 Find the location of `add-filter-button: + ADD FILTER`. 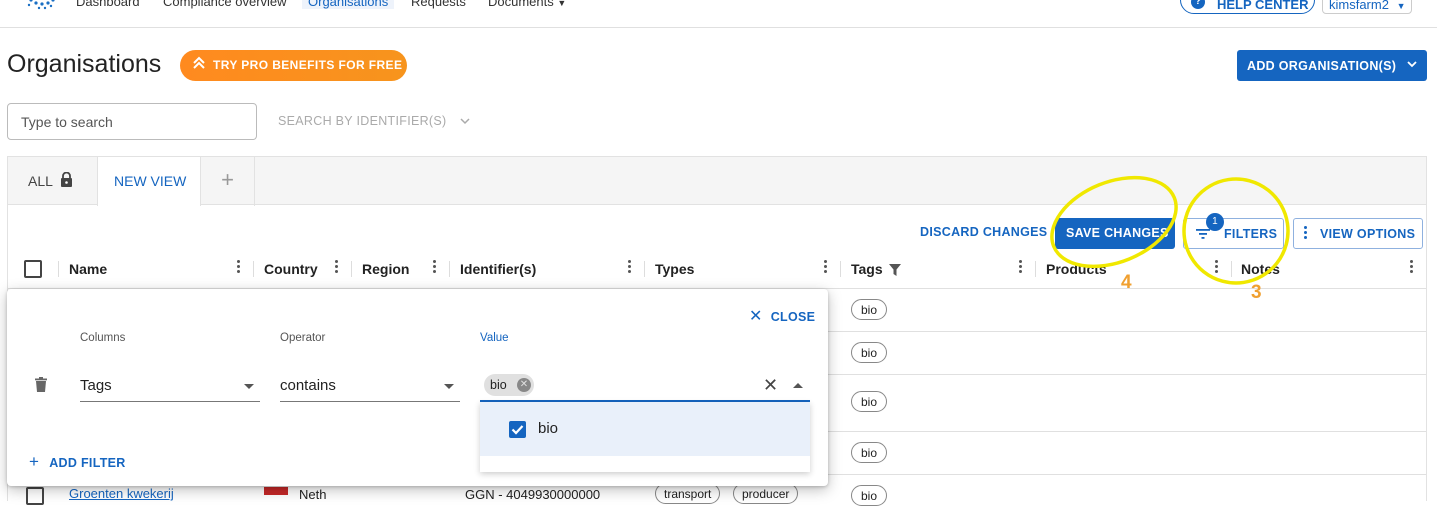

add-filter-button: + ADD FILTER is located at coordinates (77, 462).